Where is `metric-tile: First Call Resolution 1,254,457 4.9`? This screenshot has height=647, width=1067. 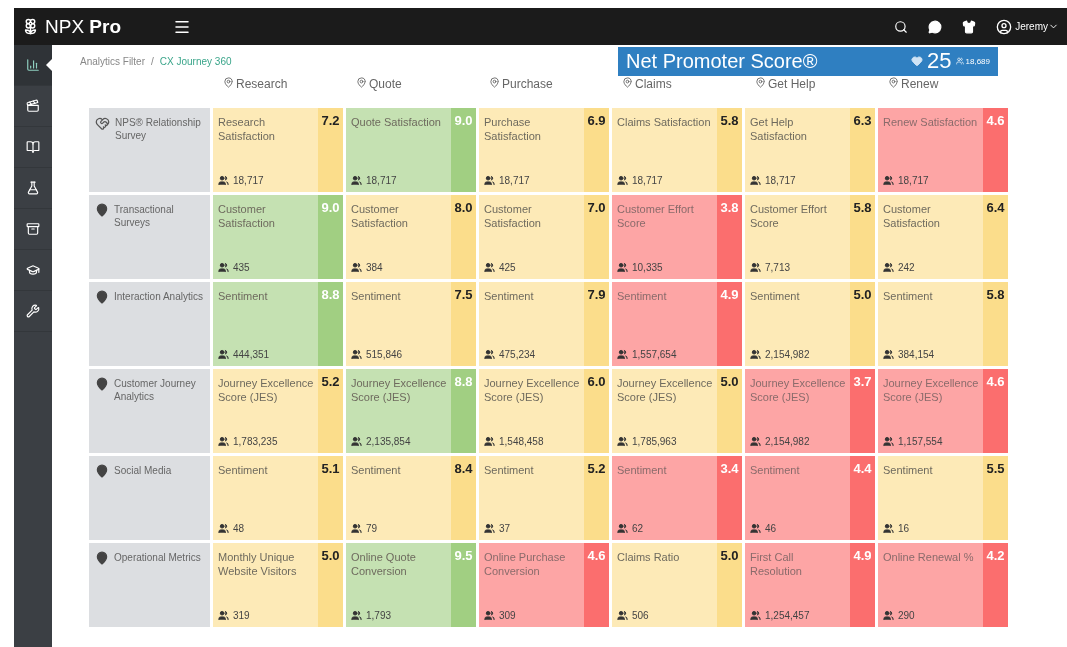 metric-tile: First Call Resolution 1,254,457 4.9 is located at coordinates (810, 585).